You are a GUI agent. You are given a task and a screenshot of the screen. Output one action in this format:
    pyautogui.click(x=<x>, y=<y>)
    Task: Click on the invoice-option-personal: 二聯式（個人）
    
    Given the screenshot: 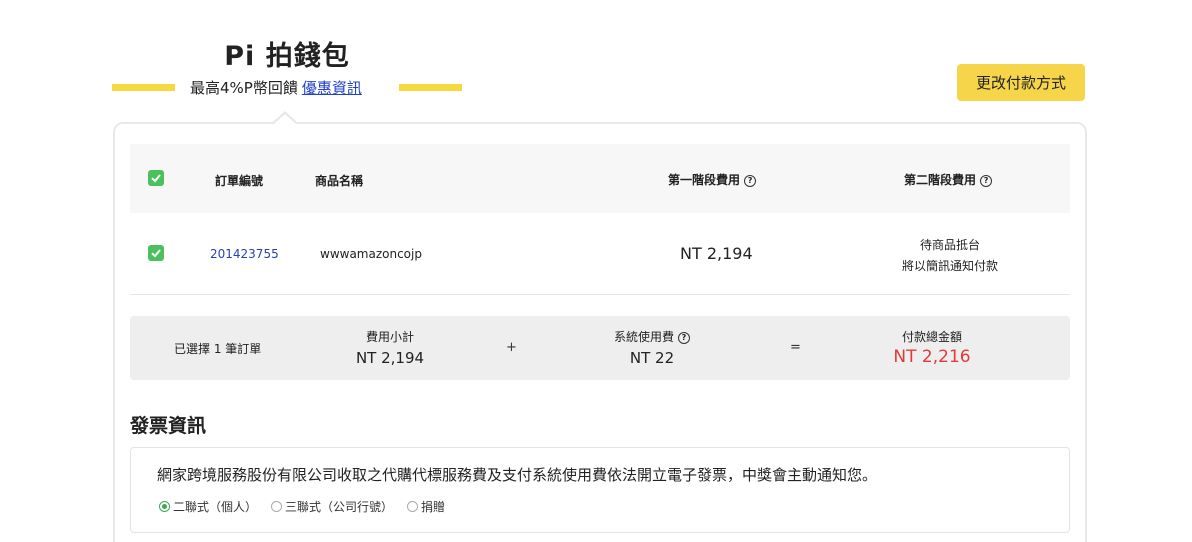 What is the action you would take?
    pyautogui.click(x=208, y=506)
    